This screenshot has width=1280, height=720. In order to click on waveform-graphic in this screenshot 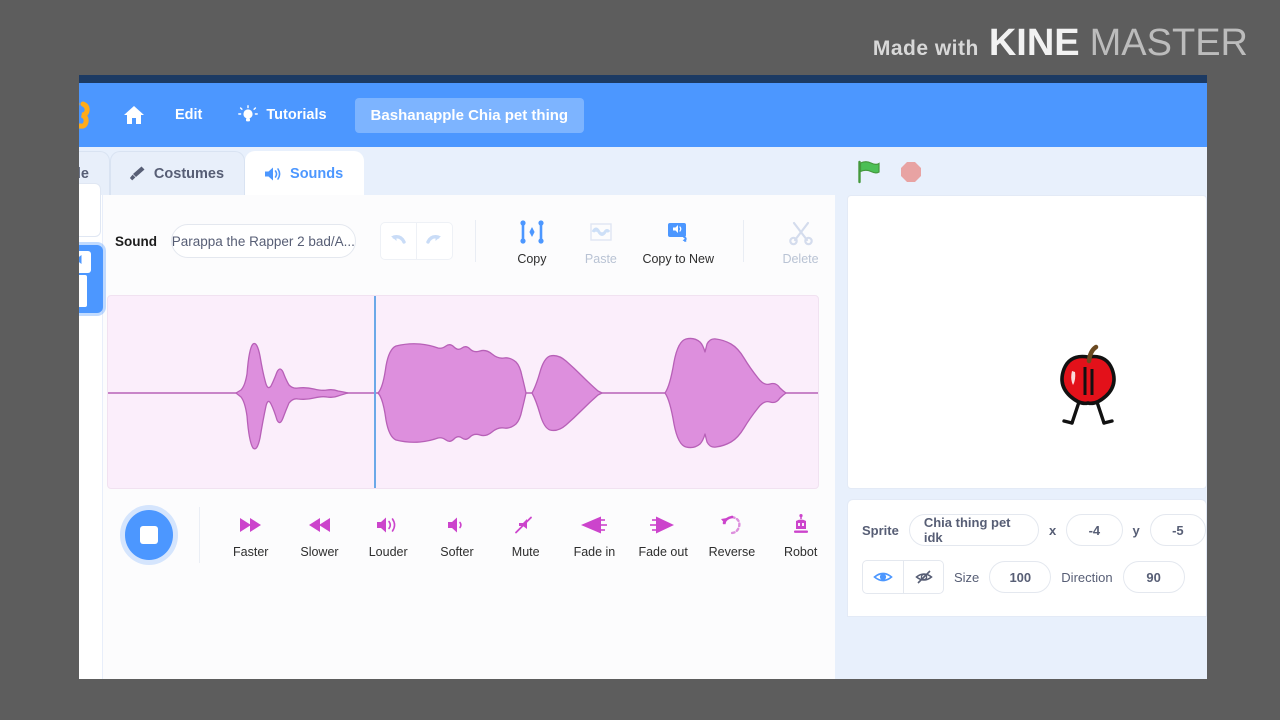, I will do `click(463, 393)`.